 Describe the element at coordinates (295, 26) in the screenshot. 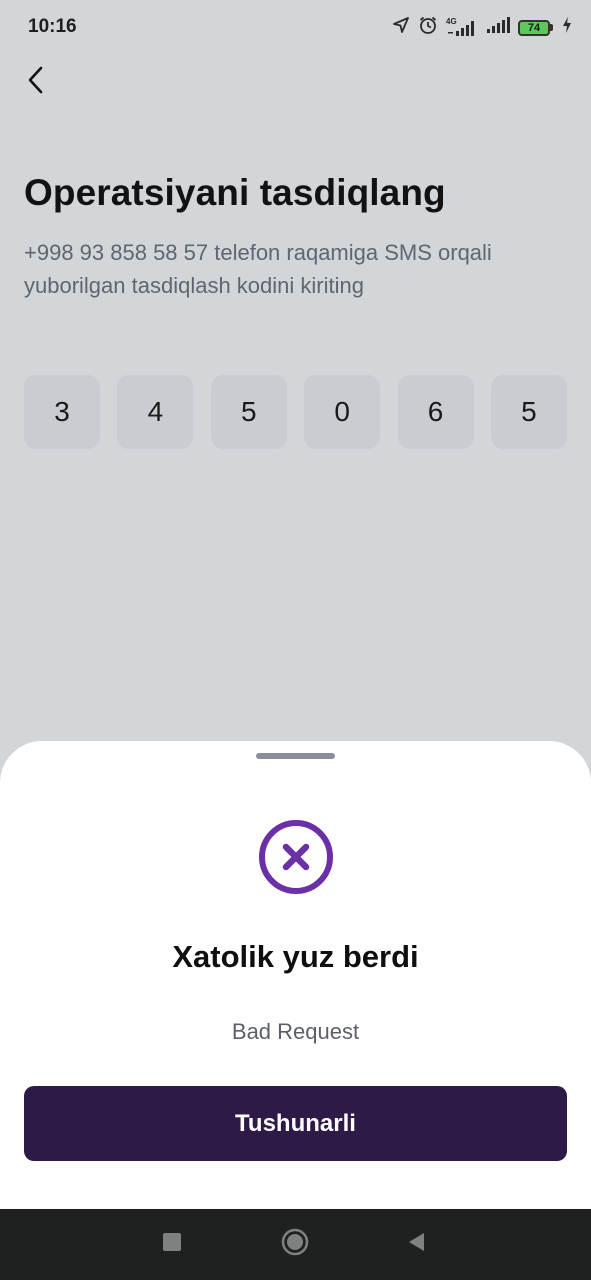

I see `status-bar: 10:16 4G 74` at that location.